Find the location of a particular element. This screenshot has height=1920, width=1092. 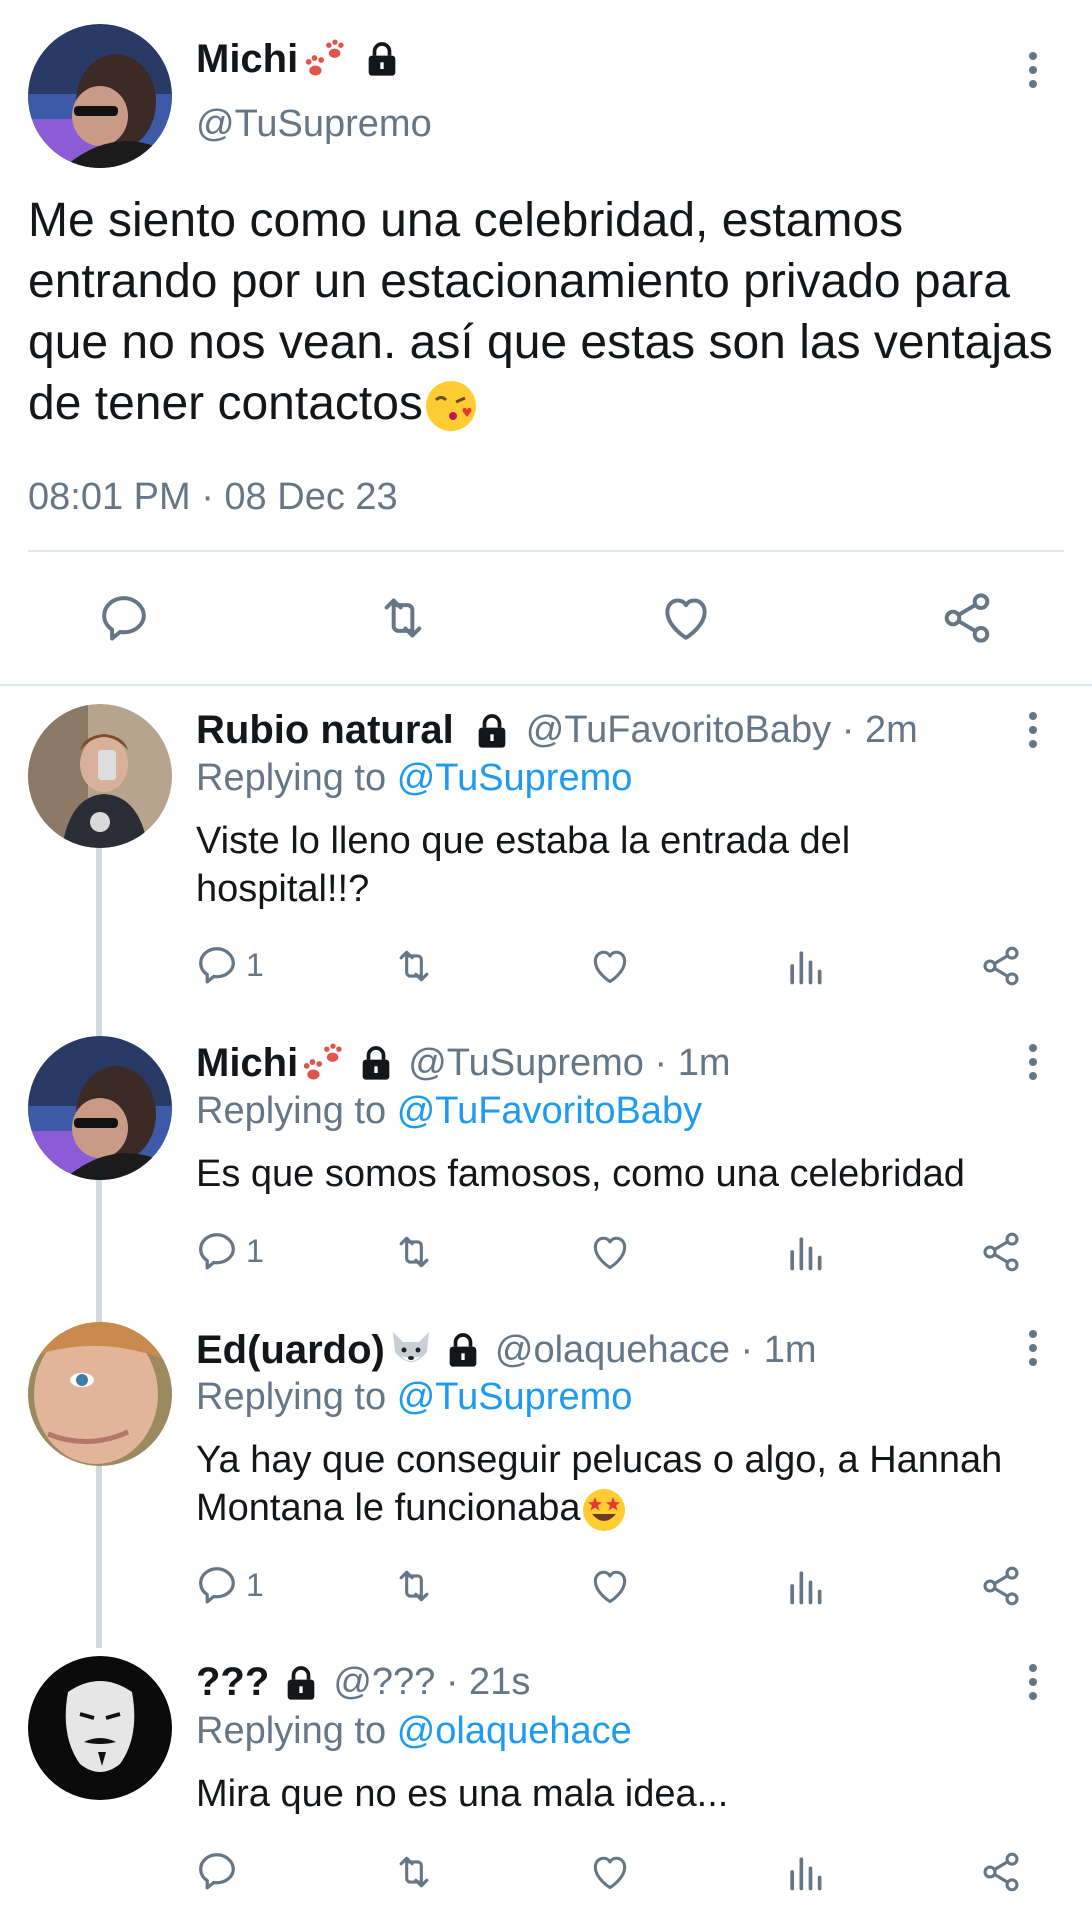

section-divider is located at coordinates (546, 685).